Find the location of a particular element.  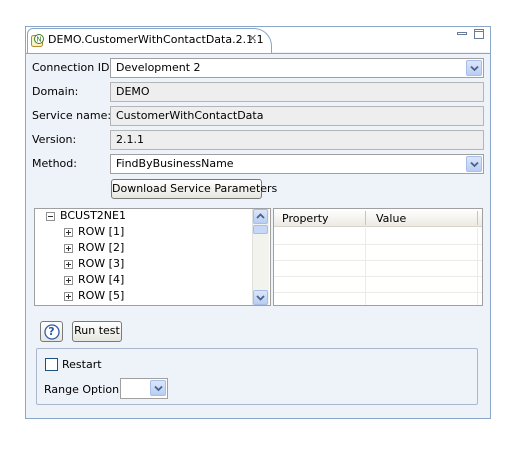

restart-checkbox is located at coordinates (51, 364).